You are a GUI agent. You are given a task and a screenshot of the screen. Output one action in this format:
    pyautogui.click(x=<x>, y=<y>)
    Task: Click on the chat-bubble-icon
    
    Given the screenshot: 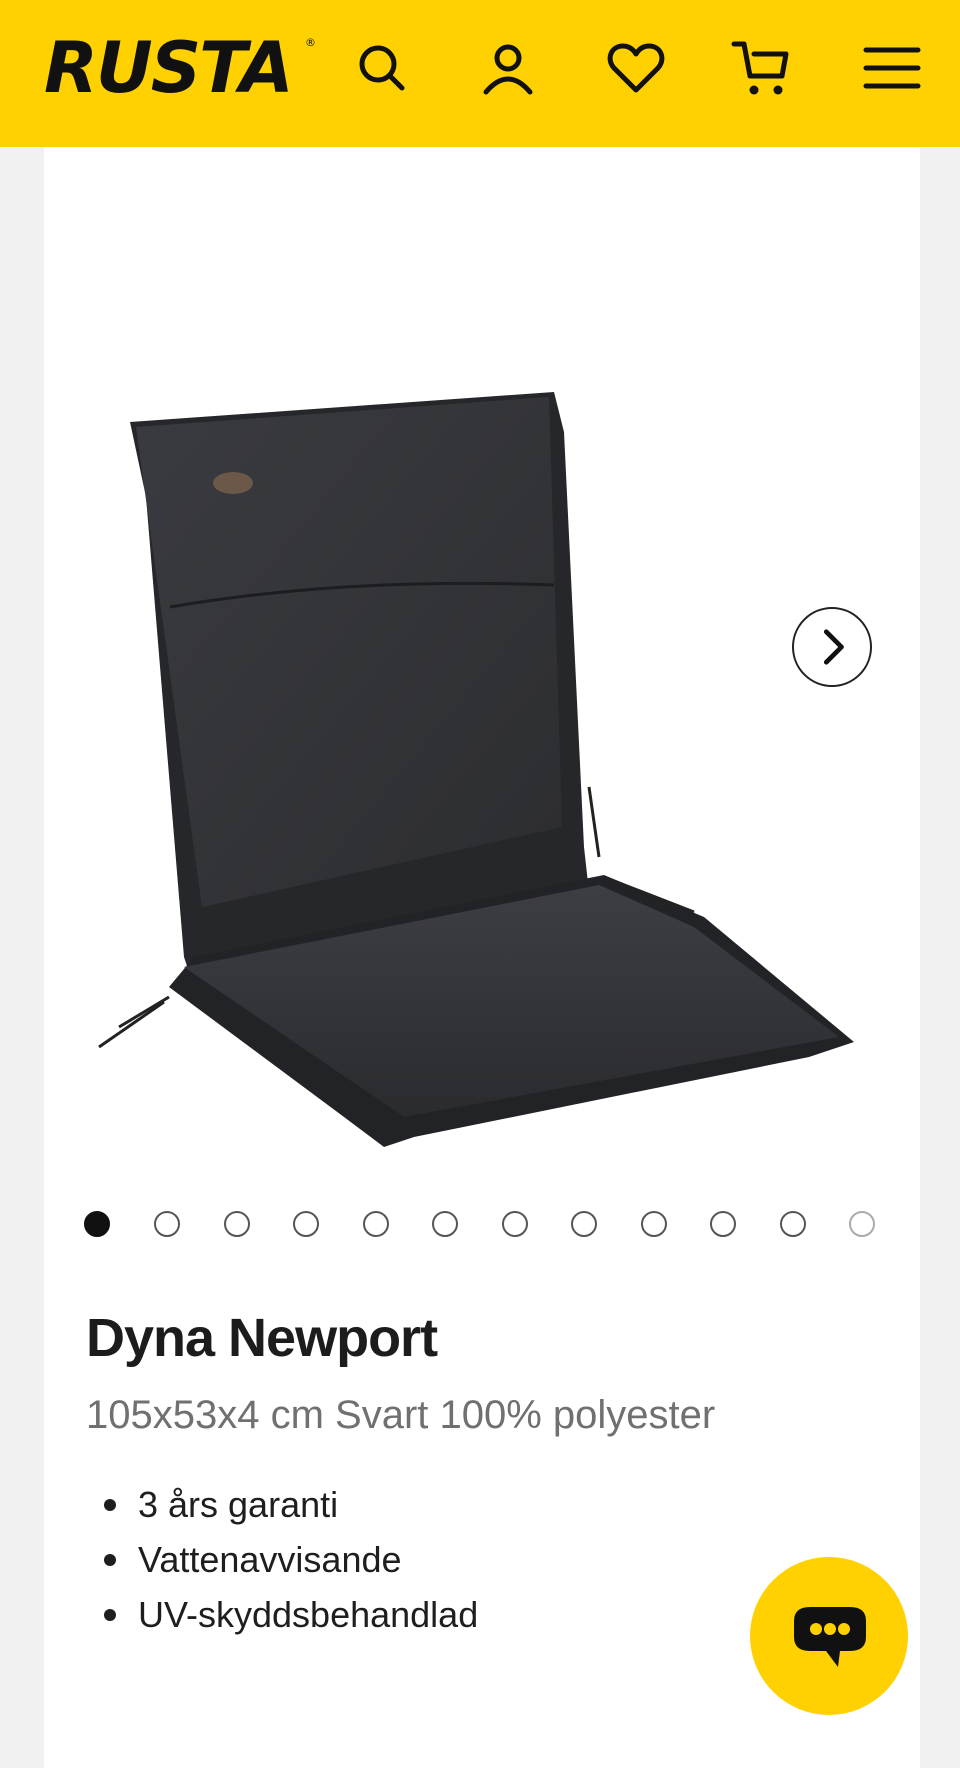 What is the action you would take?
    pyautogui.click(x=830, y=1637)
    